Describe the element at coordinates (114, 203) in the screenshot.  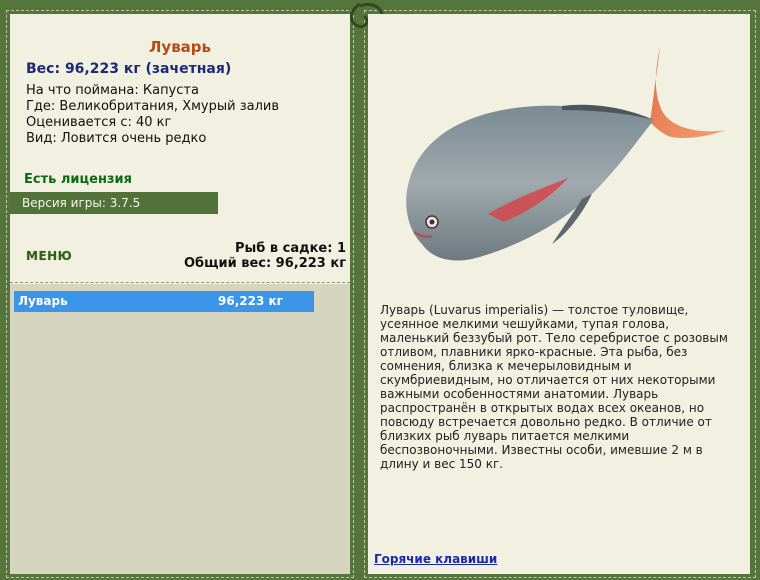
I see `version-bar: Версия игры: 3.7.5` at that location.